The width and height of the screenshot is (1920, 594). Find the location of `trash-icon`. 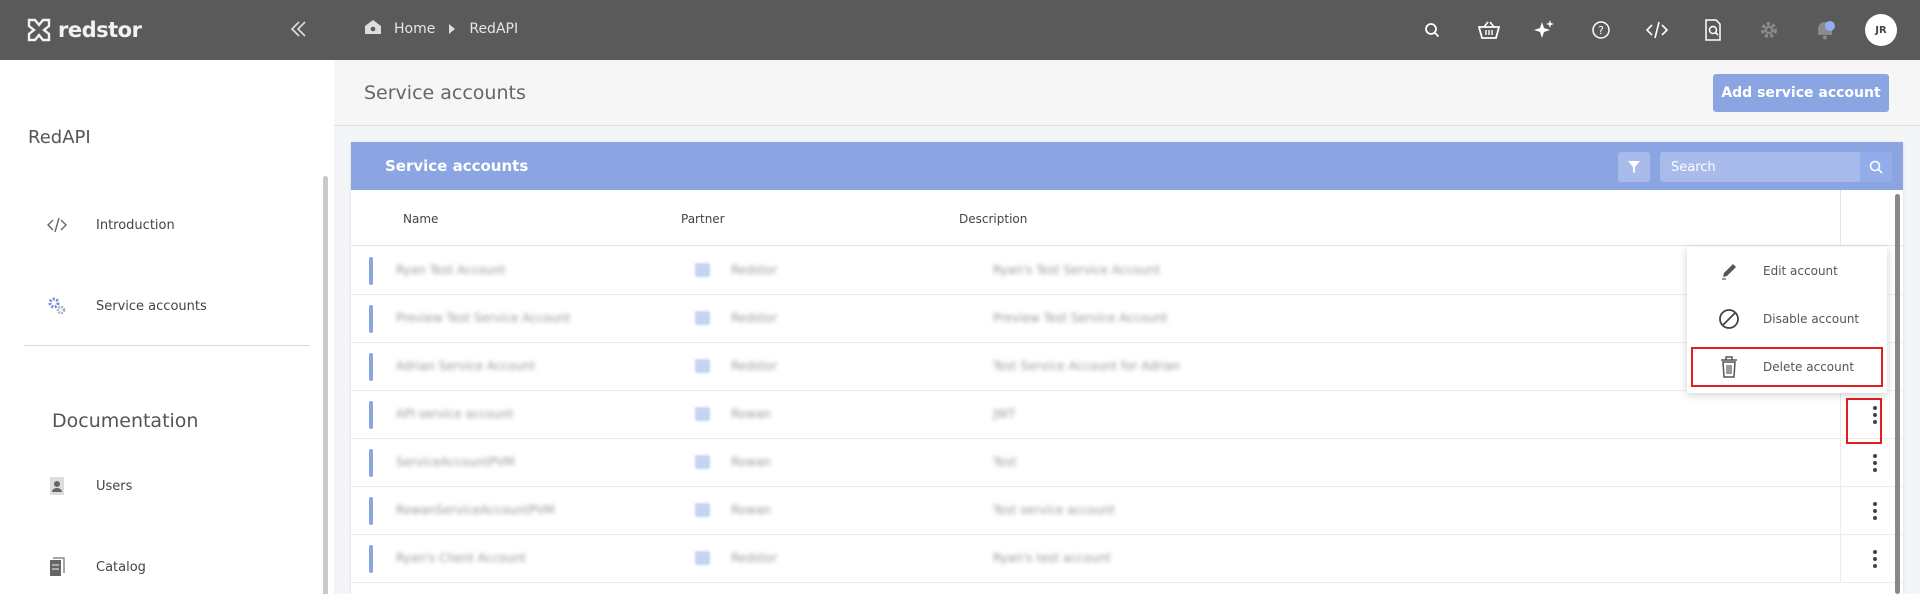

trash-icon is located at coordinates (1729, 367).